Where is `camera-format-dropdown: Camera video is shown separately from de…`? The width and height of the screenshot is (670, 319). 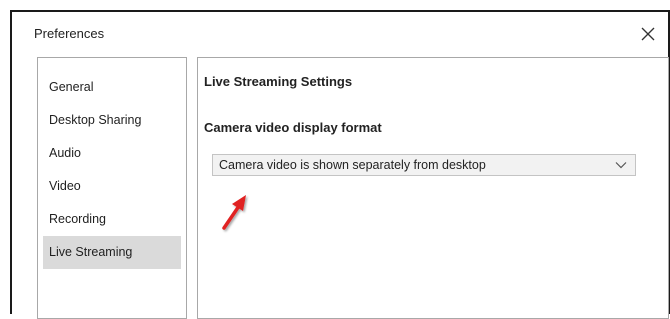
camera-format-dropdown: Camera video is shown separately from de… is located at coordinates (424, 165).